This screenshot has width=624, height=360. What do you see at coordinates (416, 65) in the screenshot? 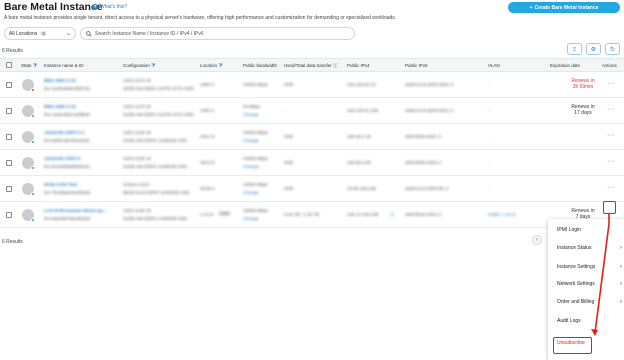
I see `column-header-ipv6: Public IPv6` at bounding box center [416, 65].